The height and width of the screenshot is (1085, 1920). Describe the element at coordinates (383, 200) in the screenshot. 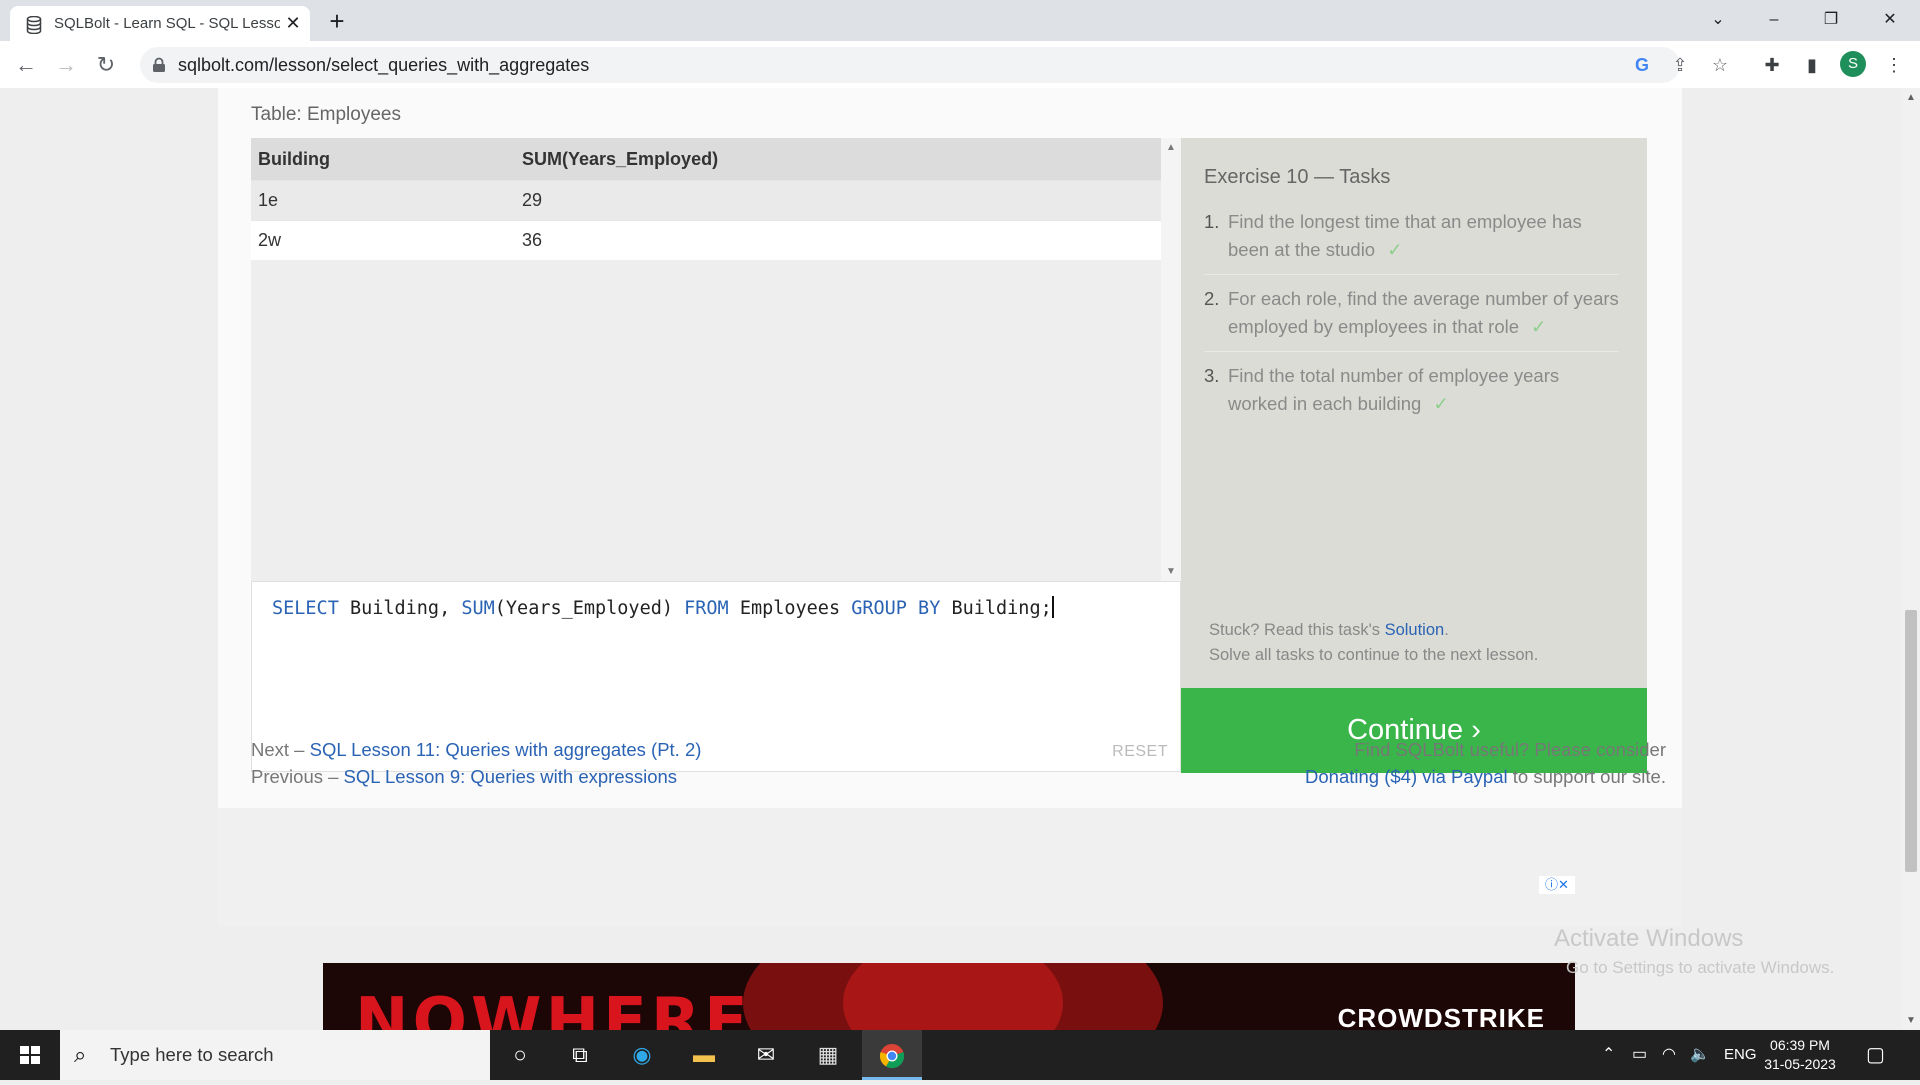

I see `table-cell: 1e` at that location.